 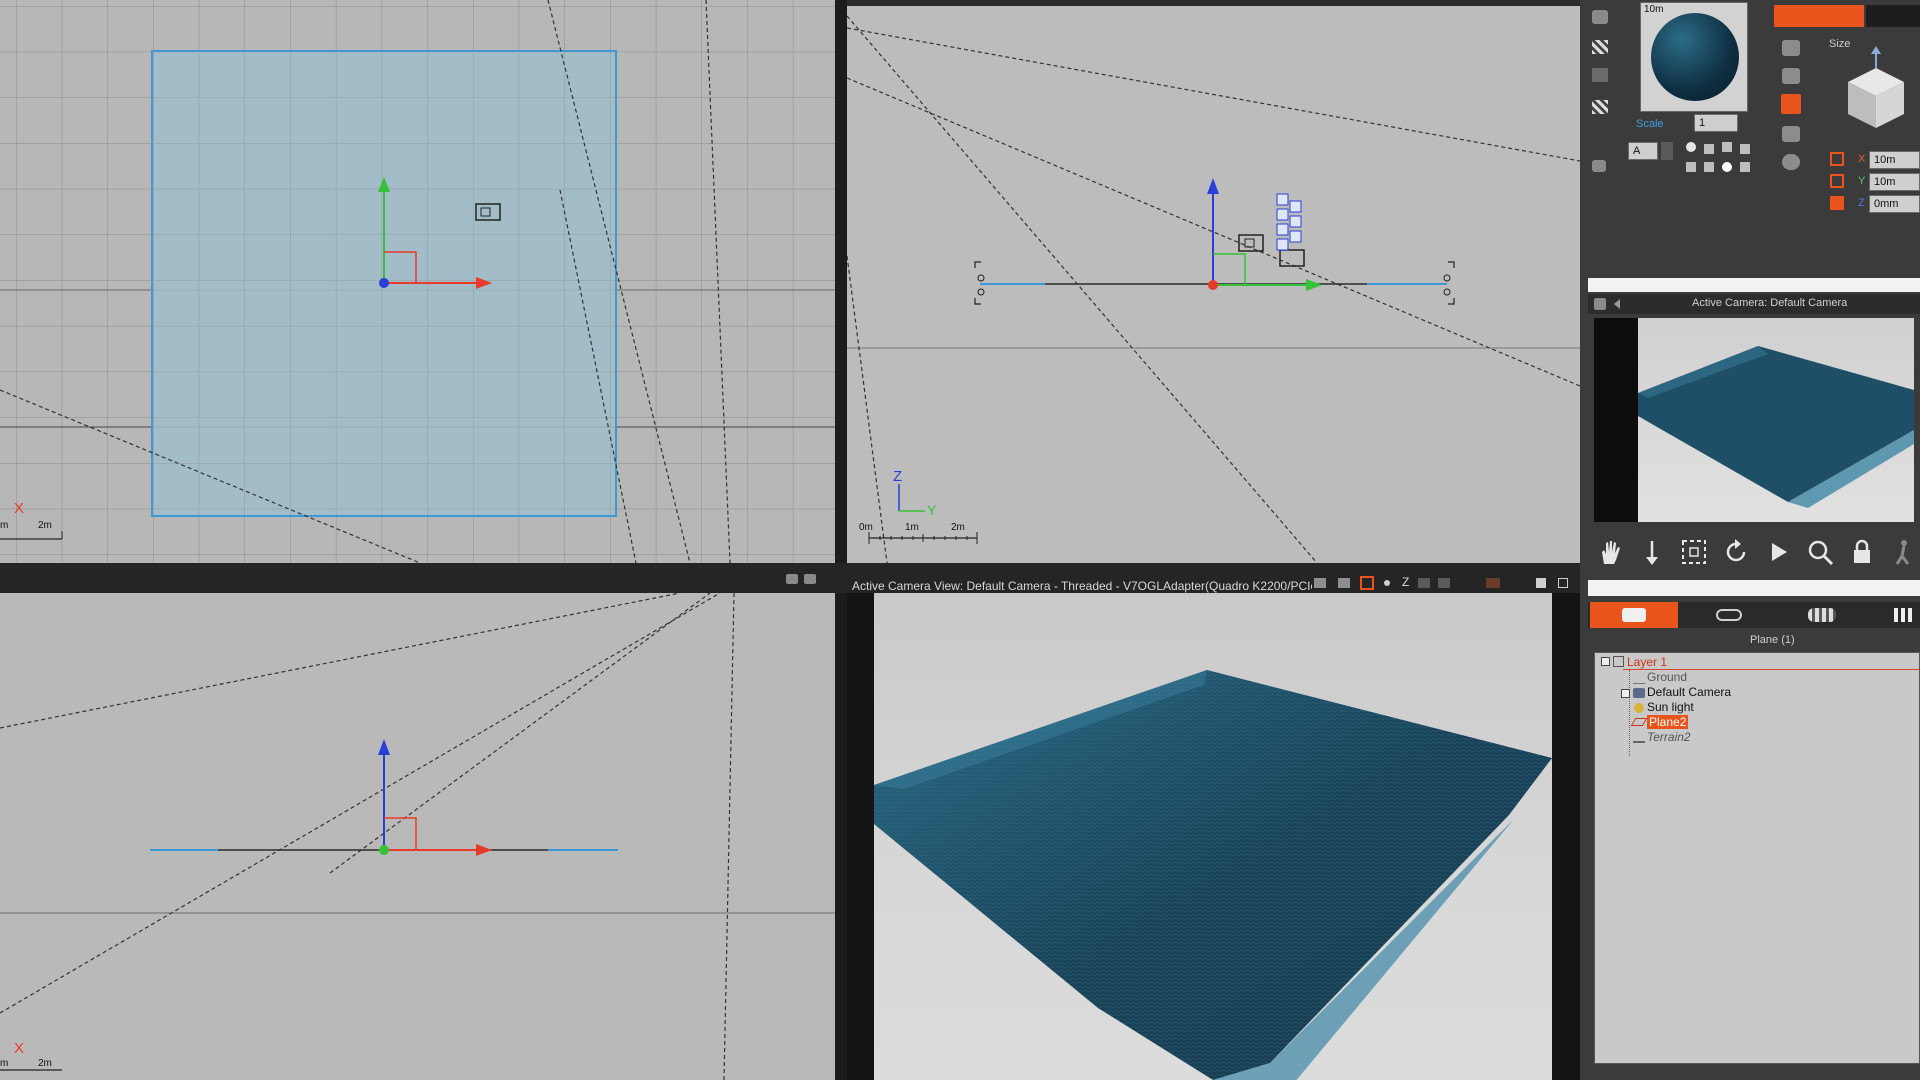 What do you see at coordinates (1894, 160) in the screenshot?
I see `size-x-input: 10m` at bounding box center [1894, 160].